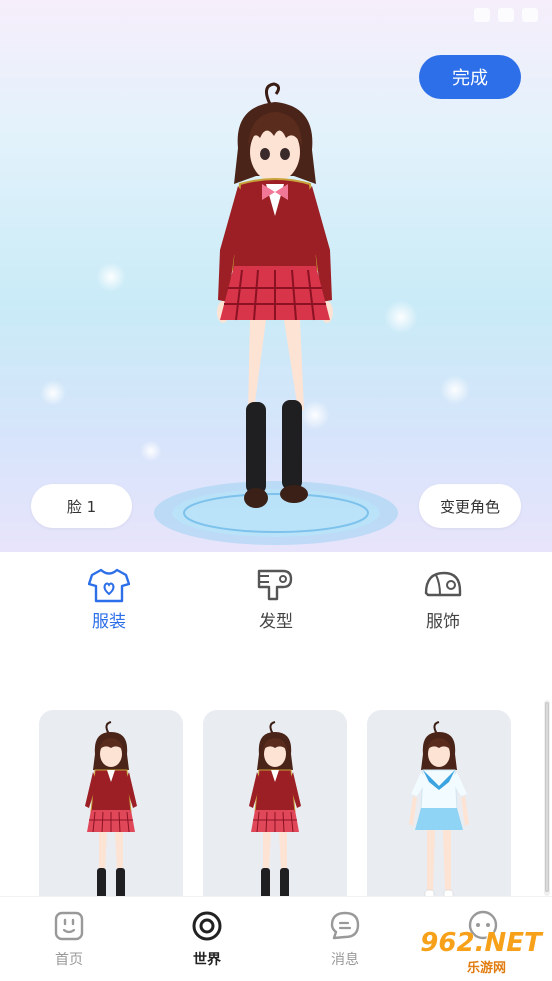 The height and width of the screenshot is (981, 552). Describe the element at coordinates (487, 968) in the screenshot. I see `watermark-subtext: 乐游网` at that location.